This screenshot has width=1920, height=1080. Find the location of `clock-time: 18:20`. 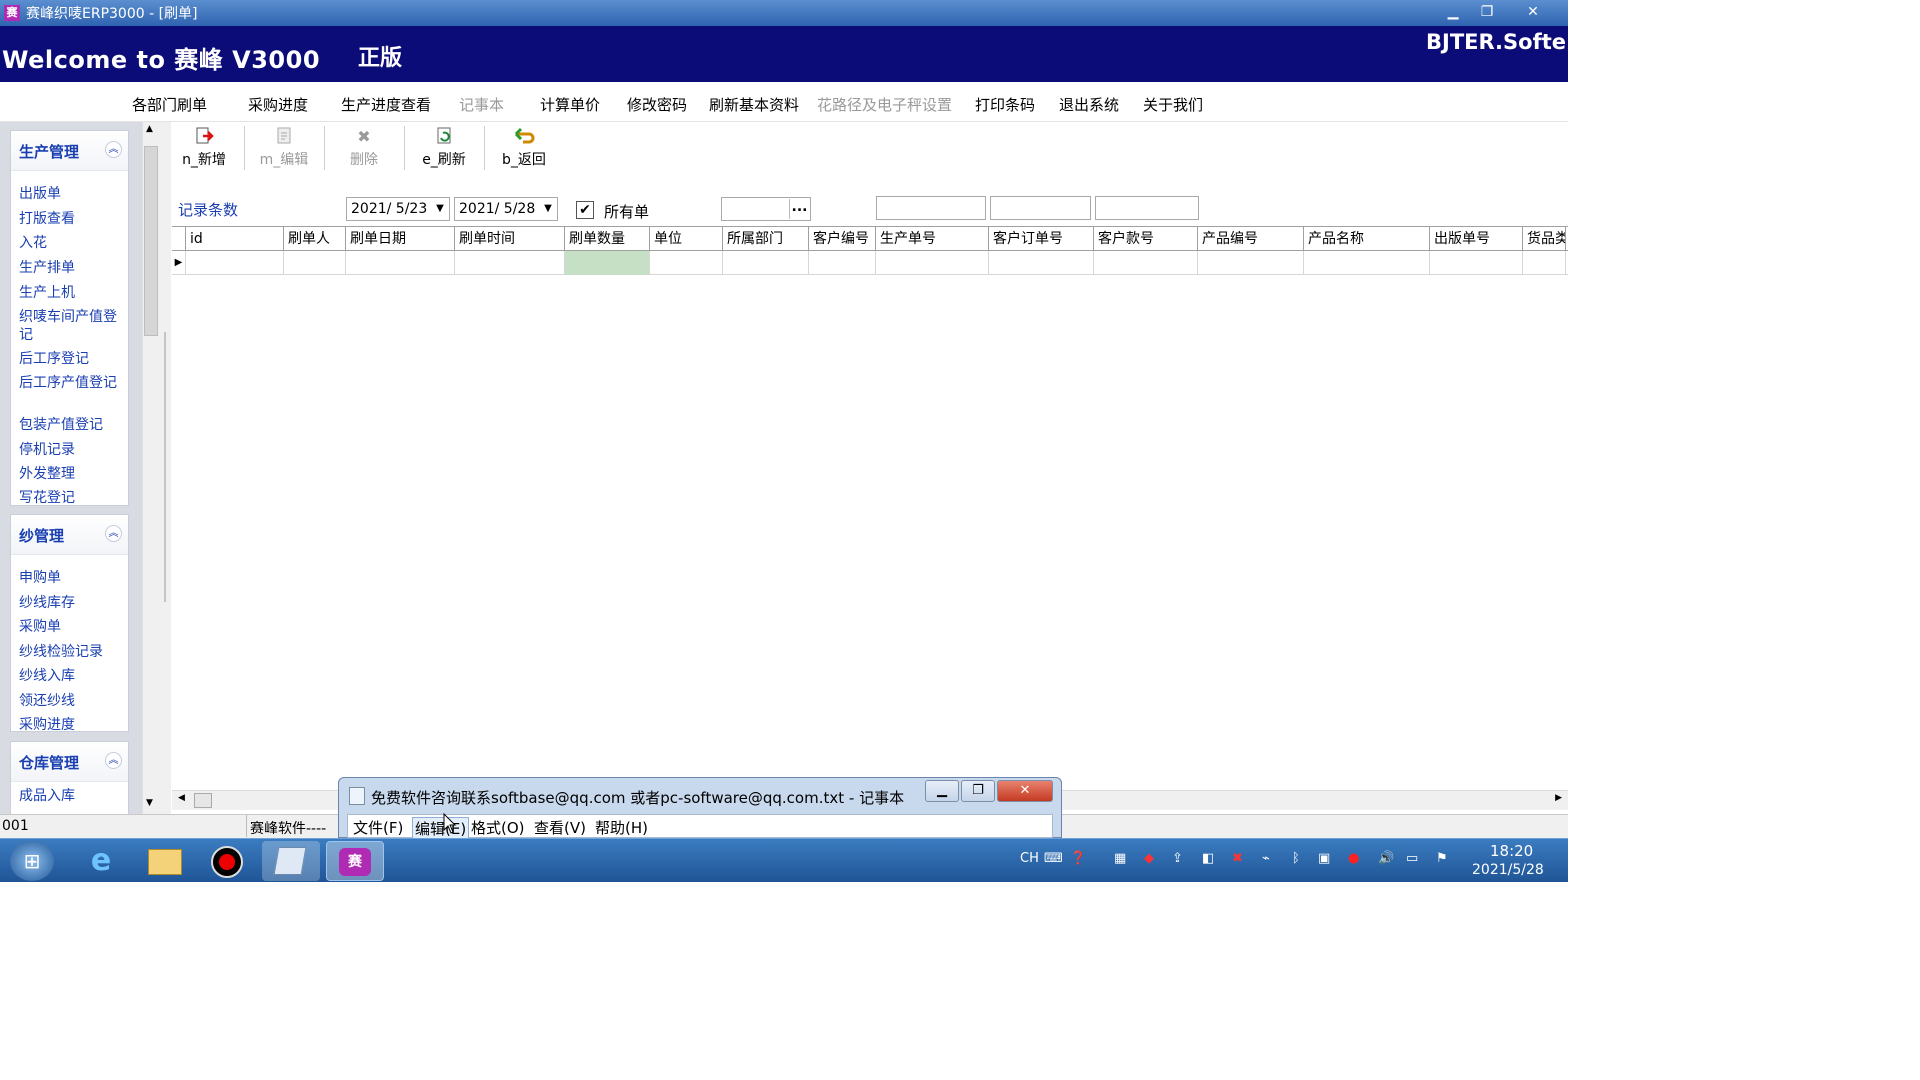

clock-time: 18:20 is located at coordinates (1511, 851).